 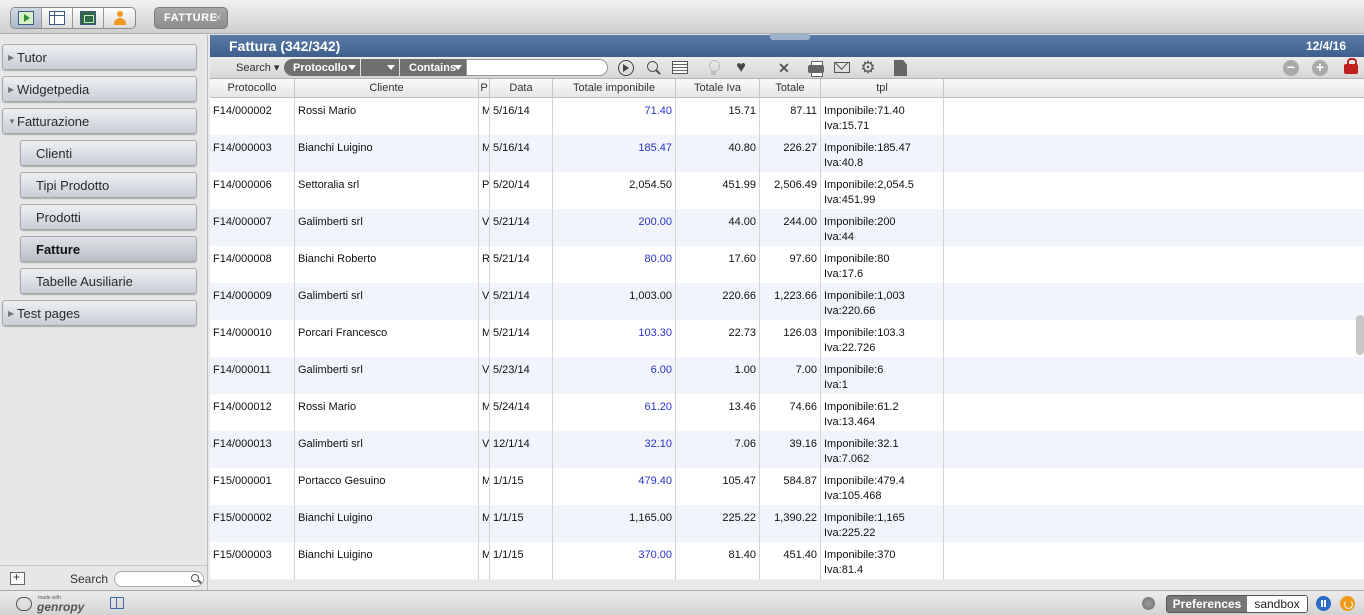 I want to click on col-header-totale: Totale, so click(x=790, y=88).